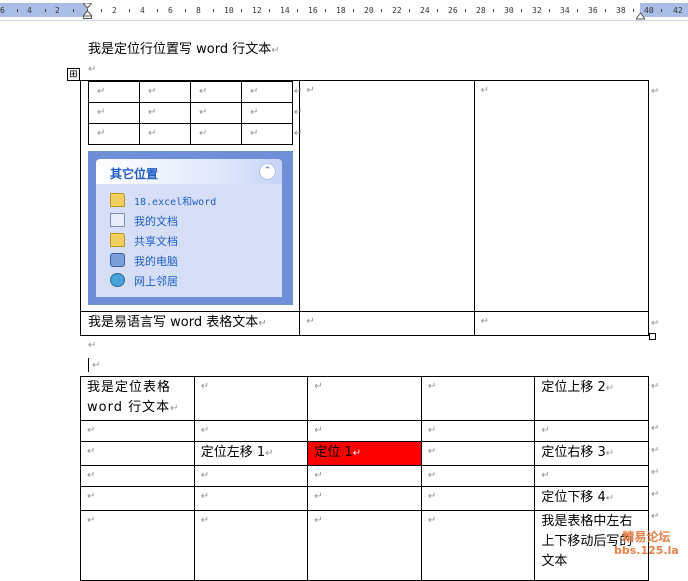 The width and height of the screenshot is (688, 581). Describe the element at coordinates (387, 323) in the screenshot. I see `outer-cell-5: ↵` at that location.